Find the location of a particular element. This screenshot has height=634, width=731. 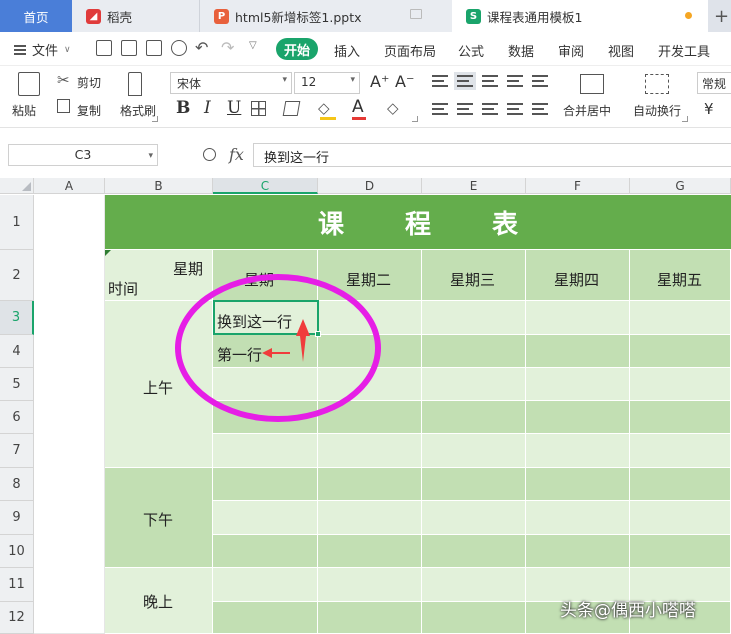

name-box: C3 ▾ is located at coordinates (83, 155).